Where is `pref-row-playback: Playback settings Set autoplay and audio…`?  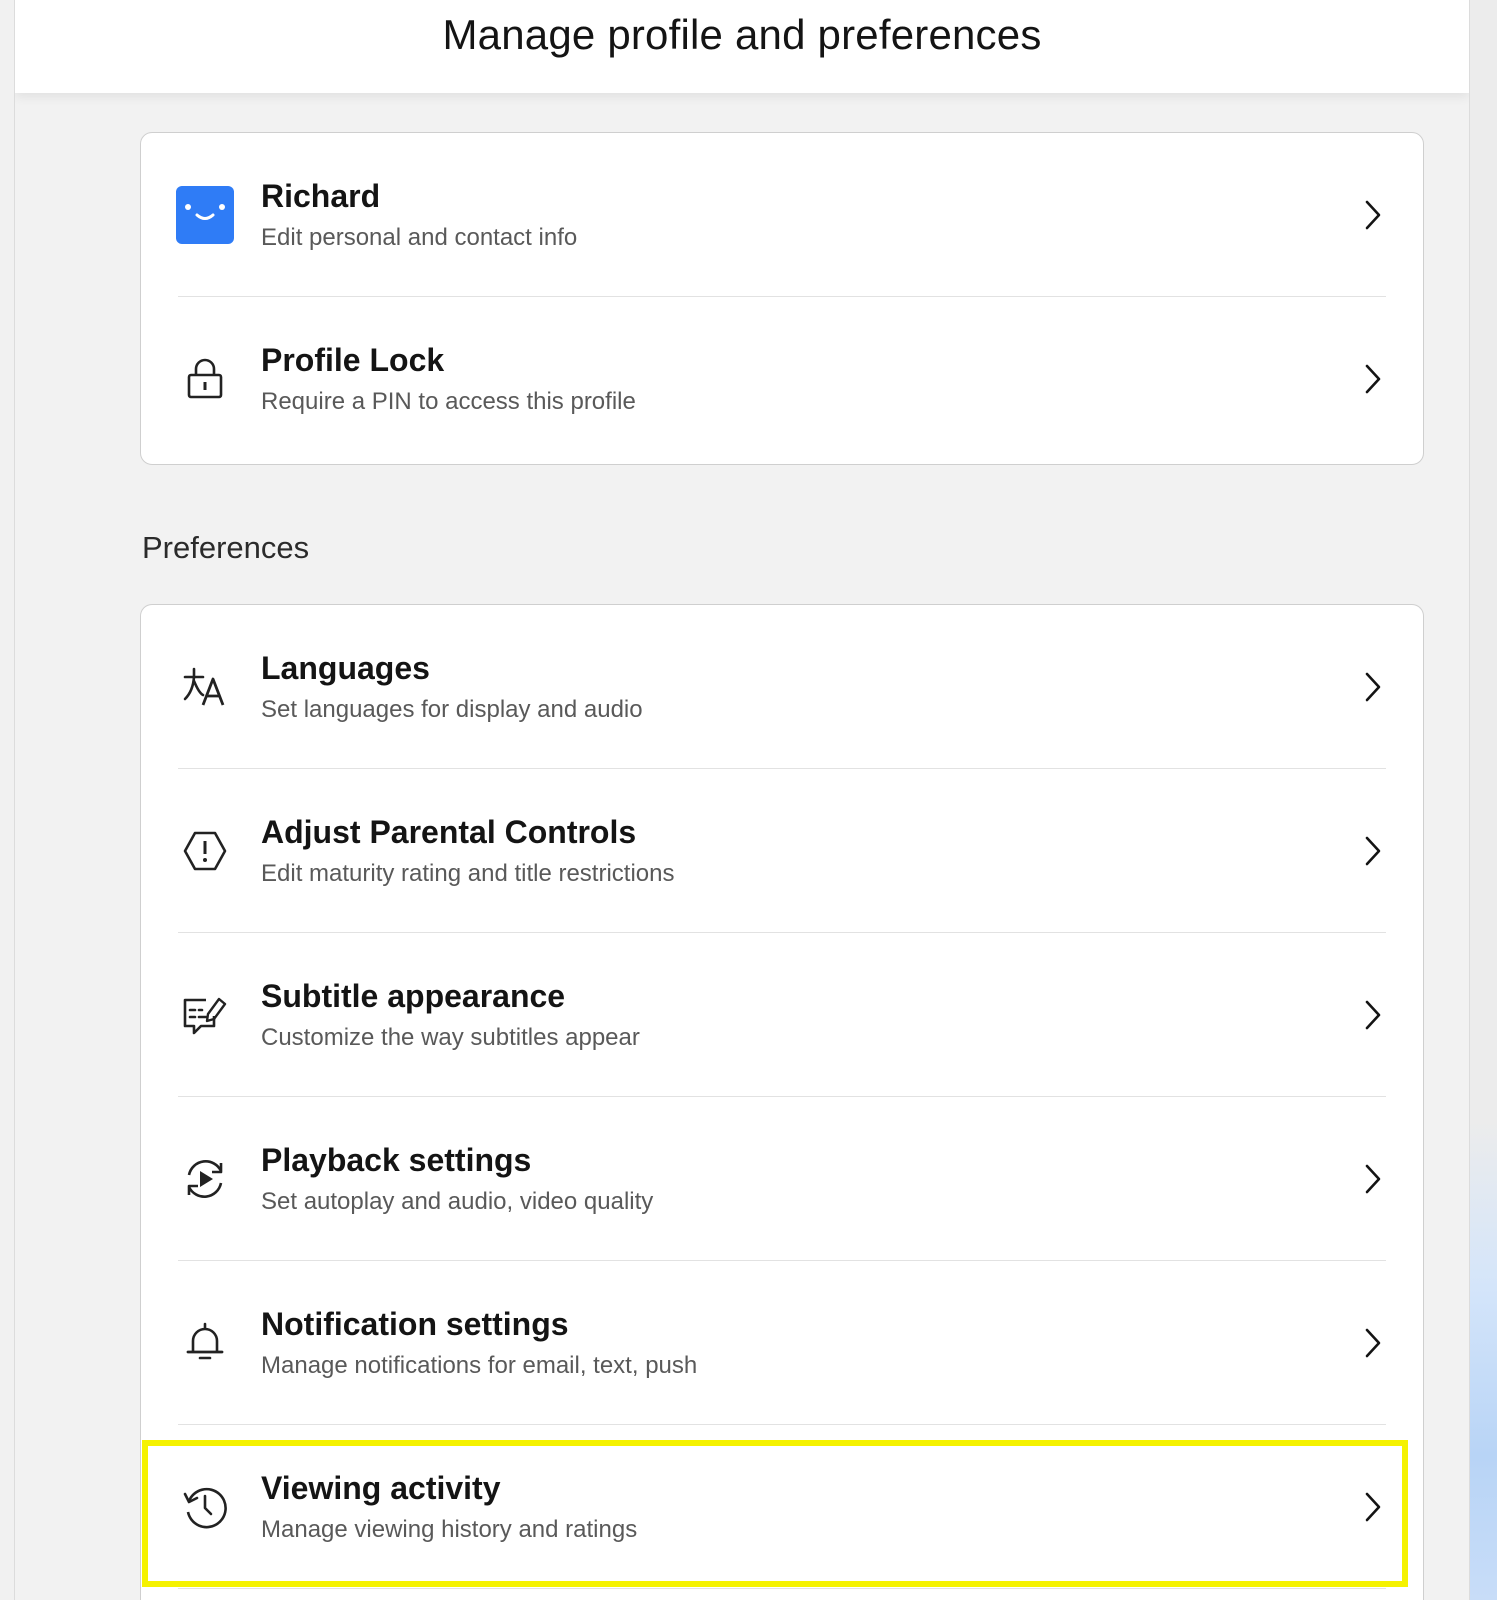
pref-row-playback: Playback settings Set autoplay and audio… is located at coordinates (782, 1179).